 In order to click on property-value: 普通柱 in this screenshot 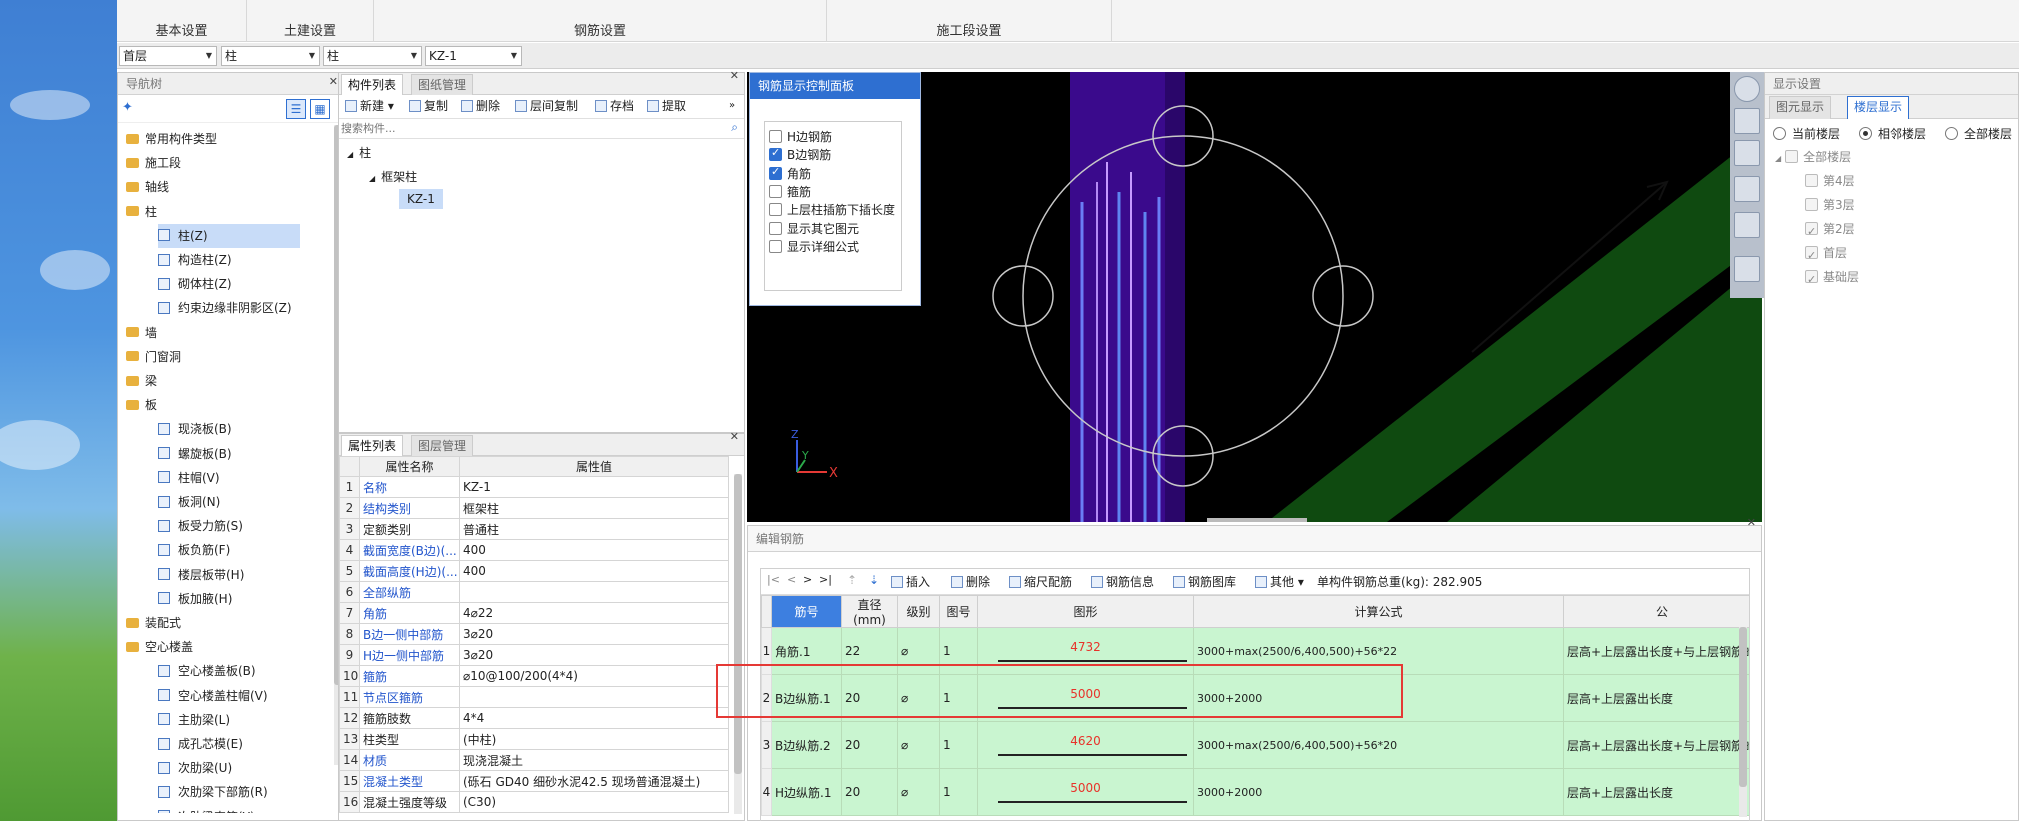, I will do `click(594, 529)`.